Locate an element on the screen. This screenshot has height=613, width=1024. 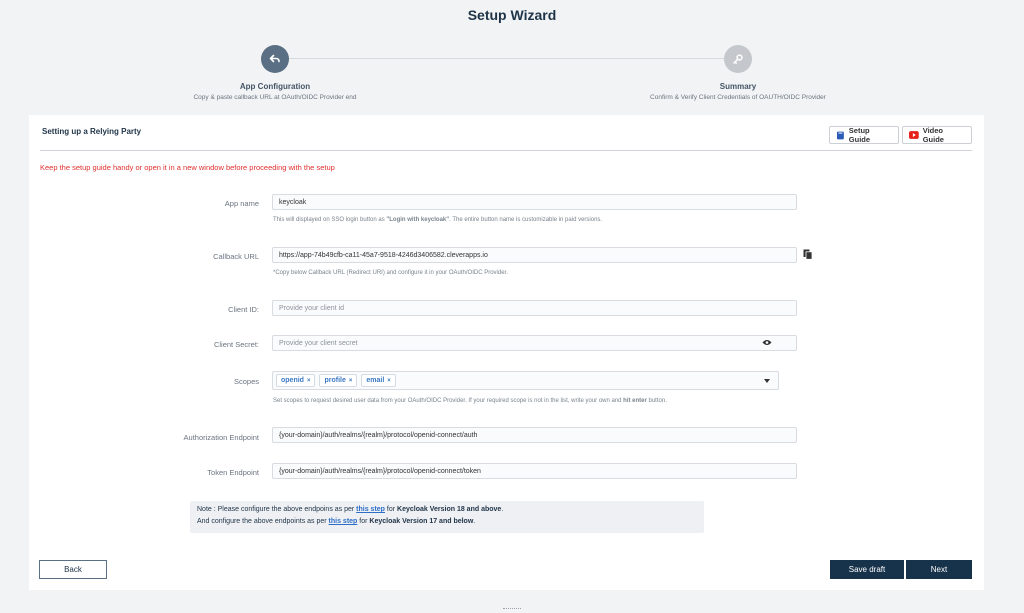
key-icon is located at coordinates (738, 59).